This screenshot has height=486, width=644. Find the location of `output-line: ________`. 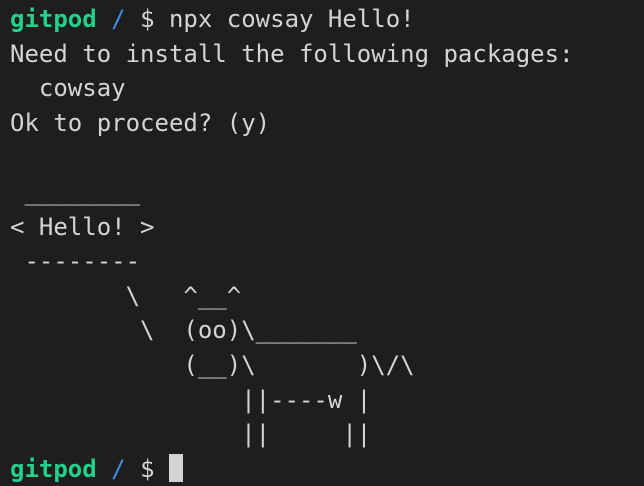

output-line: ________ is located at coordinates (75, 191).